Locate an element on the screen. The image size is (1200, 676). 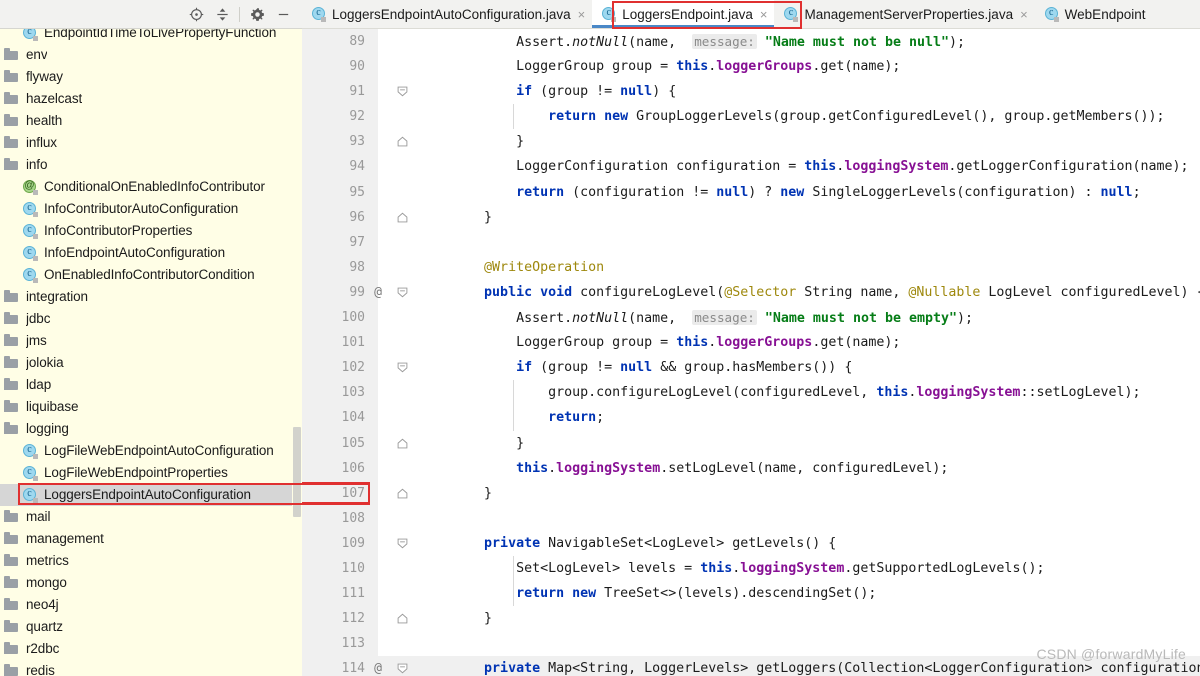
tree-item: LogFileWebEndpointProperties is located at coordinates (151, 473).